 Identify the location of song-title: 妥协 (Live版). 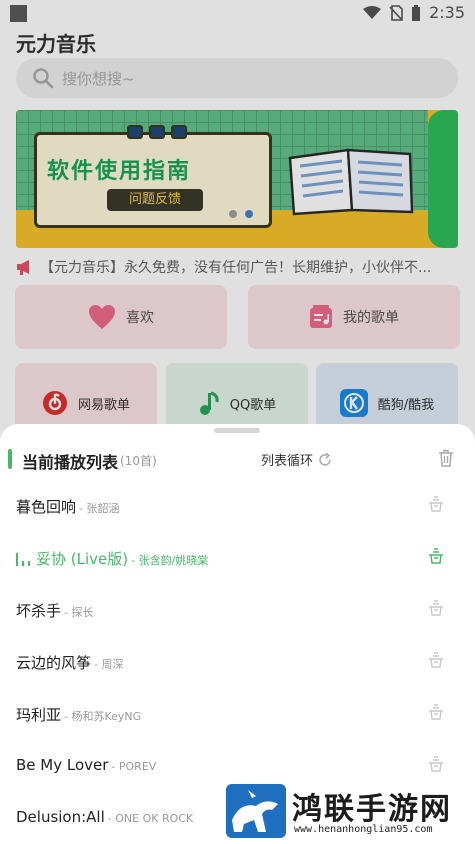
(82, 559).